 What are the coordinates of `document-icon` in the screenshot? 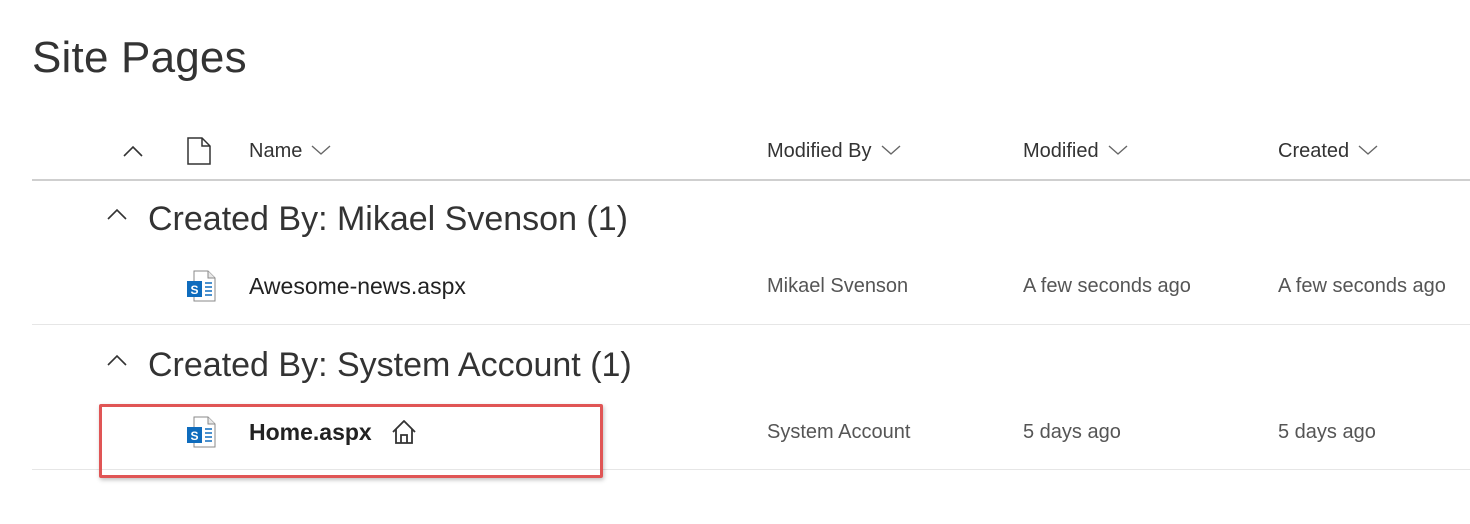 It's located at (199, 151).